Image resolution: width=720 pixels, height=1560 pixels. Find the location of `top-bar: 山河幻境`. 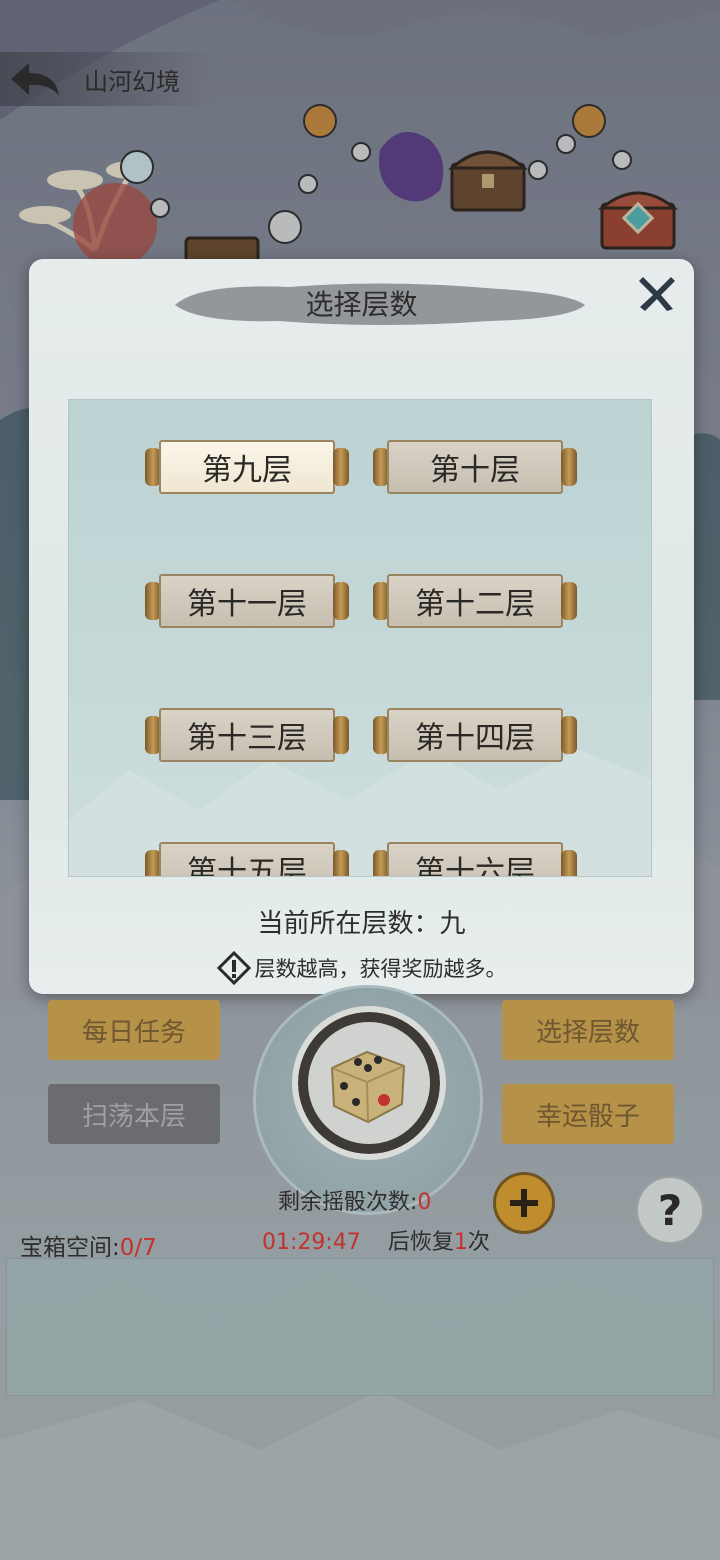

top-bar: 山河幻境 is located at coordinates (107, 79).